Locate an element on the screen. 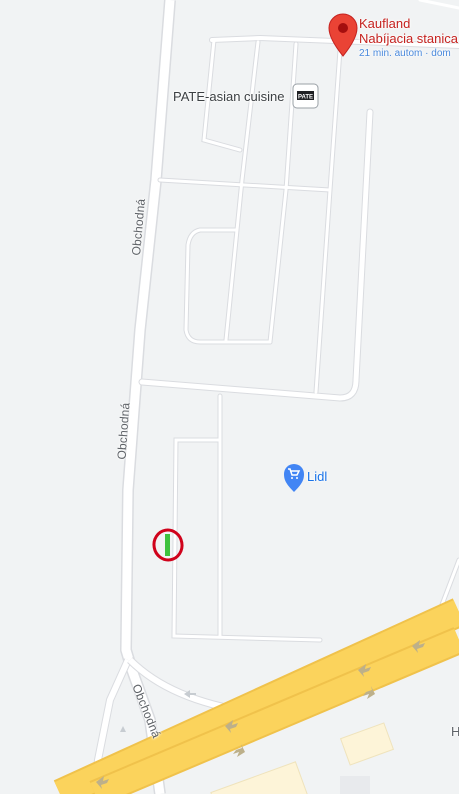 This screenshot has height=794, width=459. green-marker is located at coordinates (167, 545).